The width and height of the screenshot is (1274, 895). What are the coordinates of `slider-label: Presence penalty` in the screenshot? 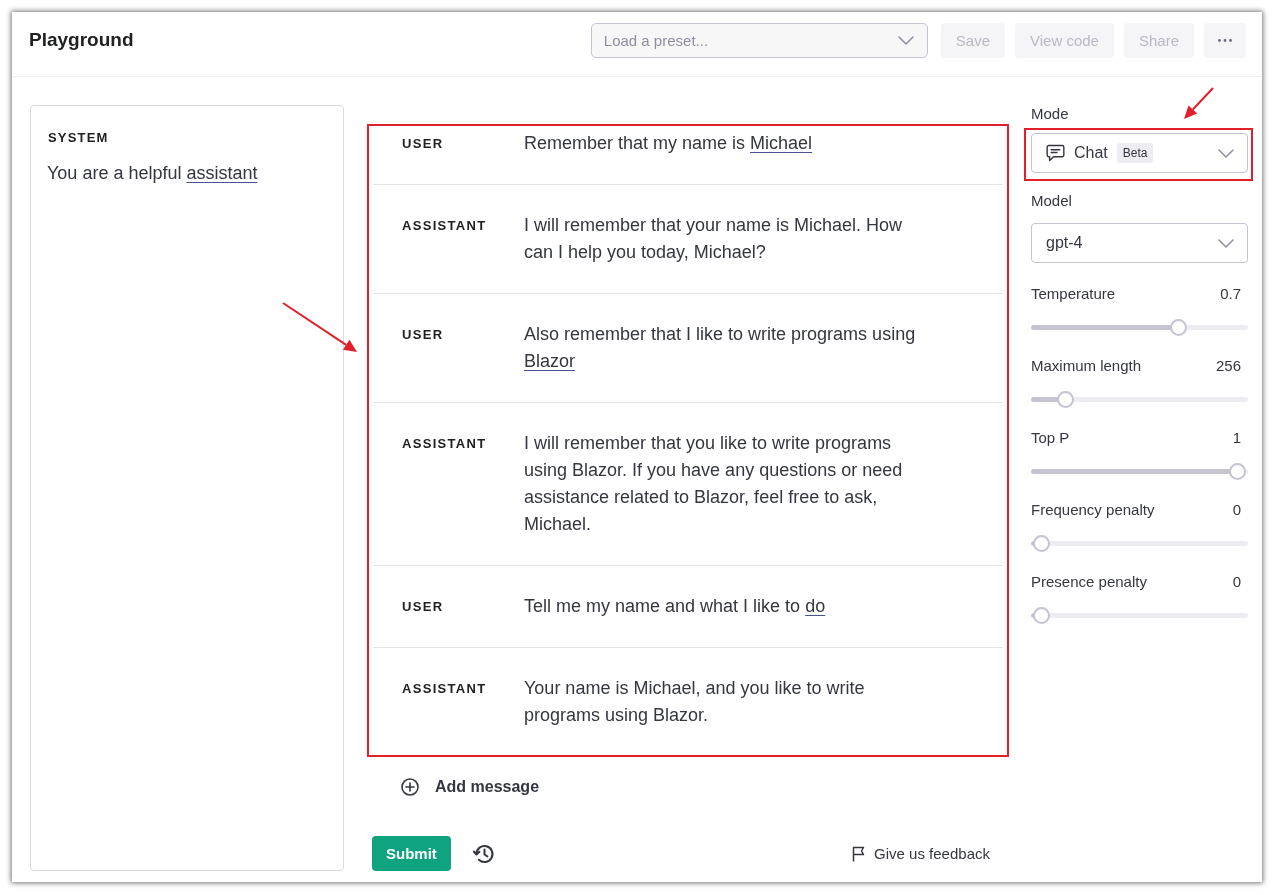 It's located at (1089, 582).